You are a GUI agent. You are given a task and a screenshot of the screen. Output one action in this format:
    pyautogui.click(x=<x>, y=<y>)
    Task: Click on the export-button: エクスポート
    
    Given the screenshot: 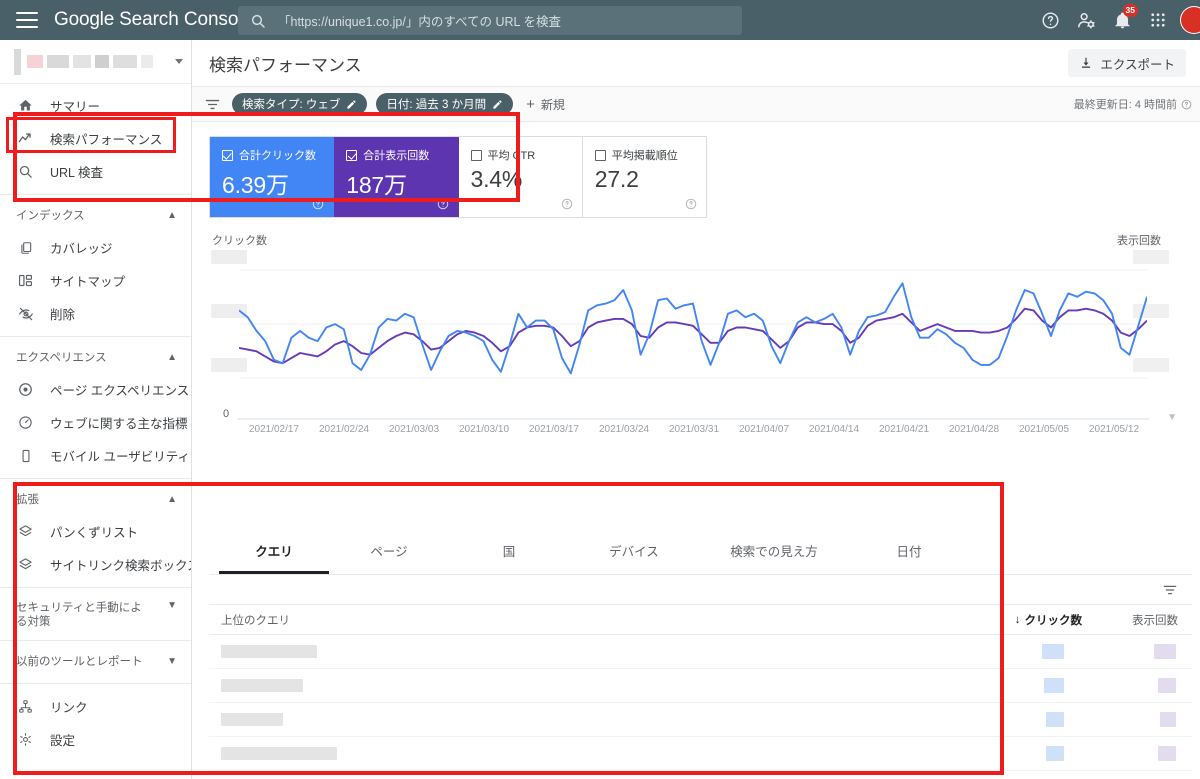 What is the action you would take?
    pyautogui.click(x=1127, y=63)
    